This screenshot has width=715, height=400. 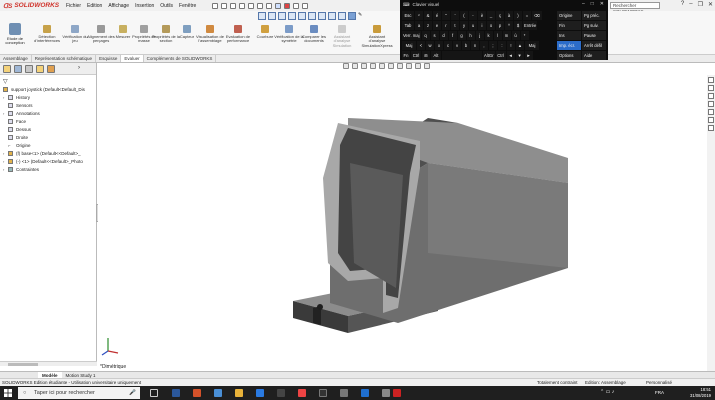 What do you see at coordinates (48, 81) in the screenshot?
I see `filter-icon: ▽` at bounding box center [48, 81].